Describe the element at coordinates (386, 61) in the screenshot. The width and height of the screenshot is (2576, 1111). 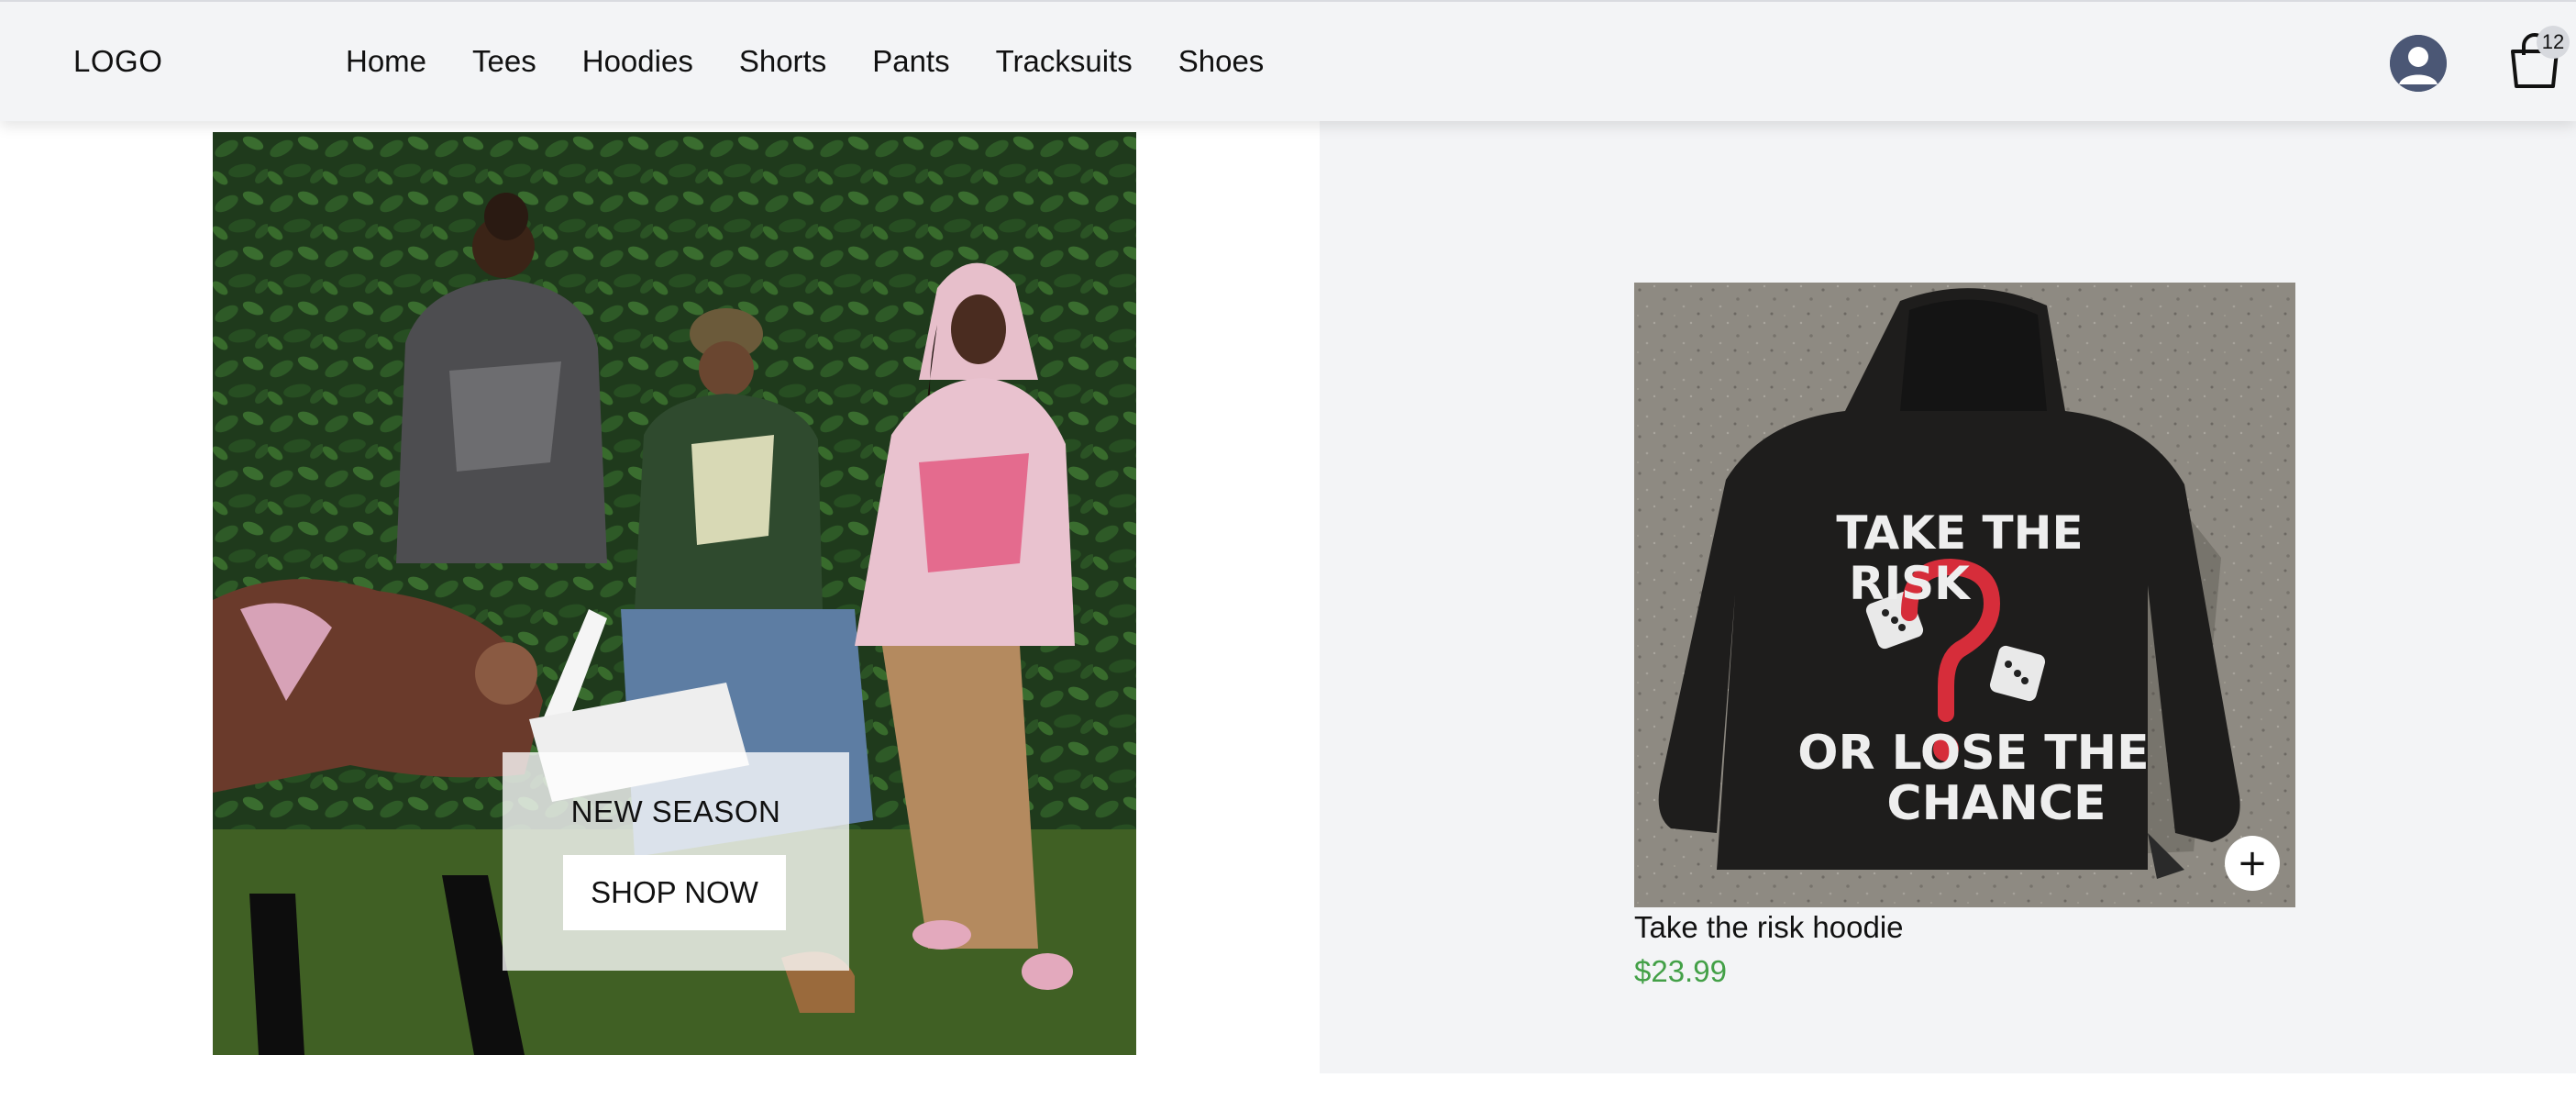
I see `nav-home: Home` at that location.